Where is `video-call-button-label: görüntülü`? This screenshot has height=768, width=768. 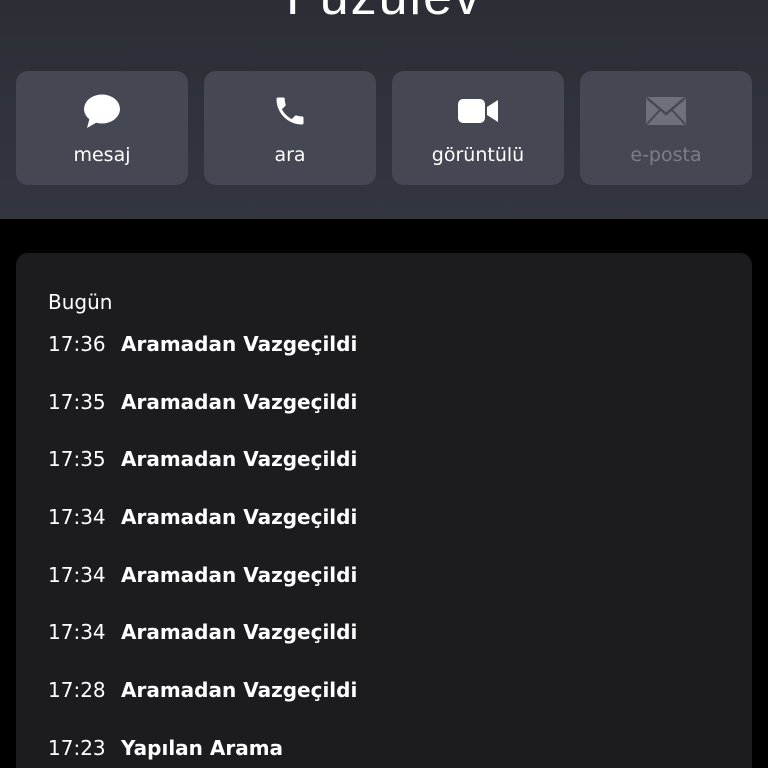
video-call-button-label: görüntülü is located at coordinates (478, 155).